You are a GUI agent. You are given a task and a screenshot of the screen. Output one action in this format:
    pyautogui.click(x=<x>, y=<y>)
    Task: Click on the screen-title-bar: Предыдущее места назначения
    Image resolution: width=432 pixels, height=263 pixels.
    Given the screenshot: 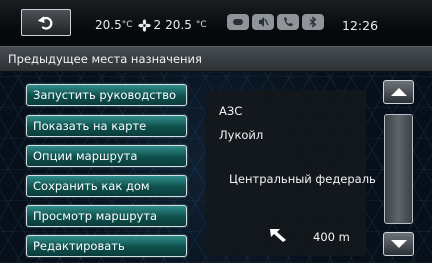 What is the action you would take?
    pyautogui.click(x=216, y=59)
    